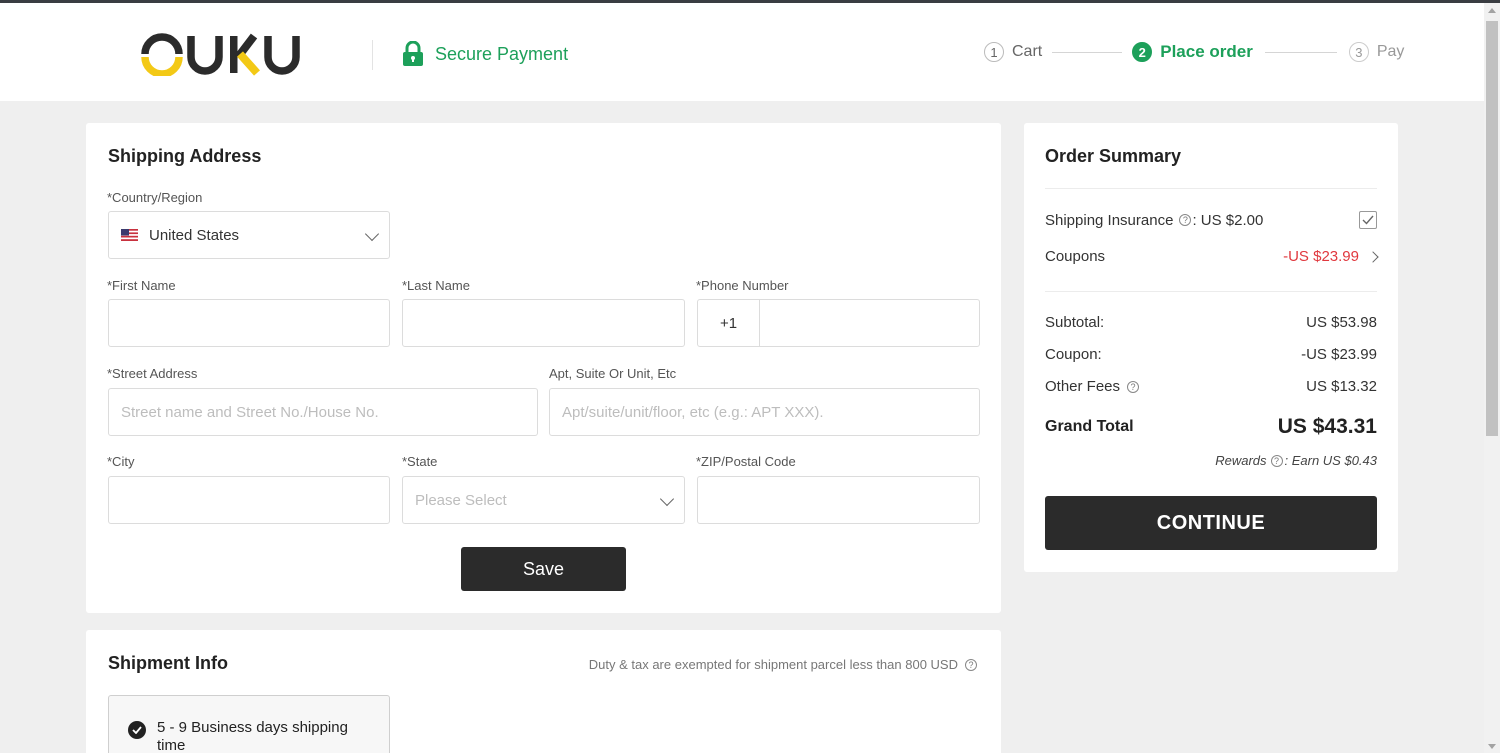 This screenshot has height=753, width=1500. Describe the element at coordinates (1321, 256) in the screenshot. I see `coupons-amount: -US $23.99` at that location.